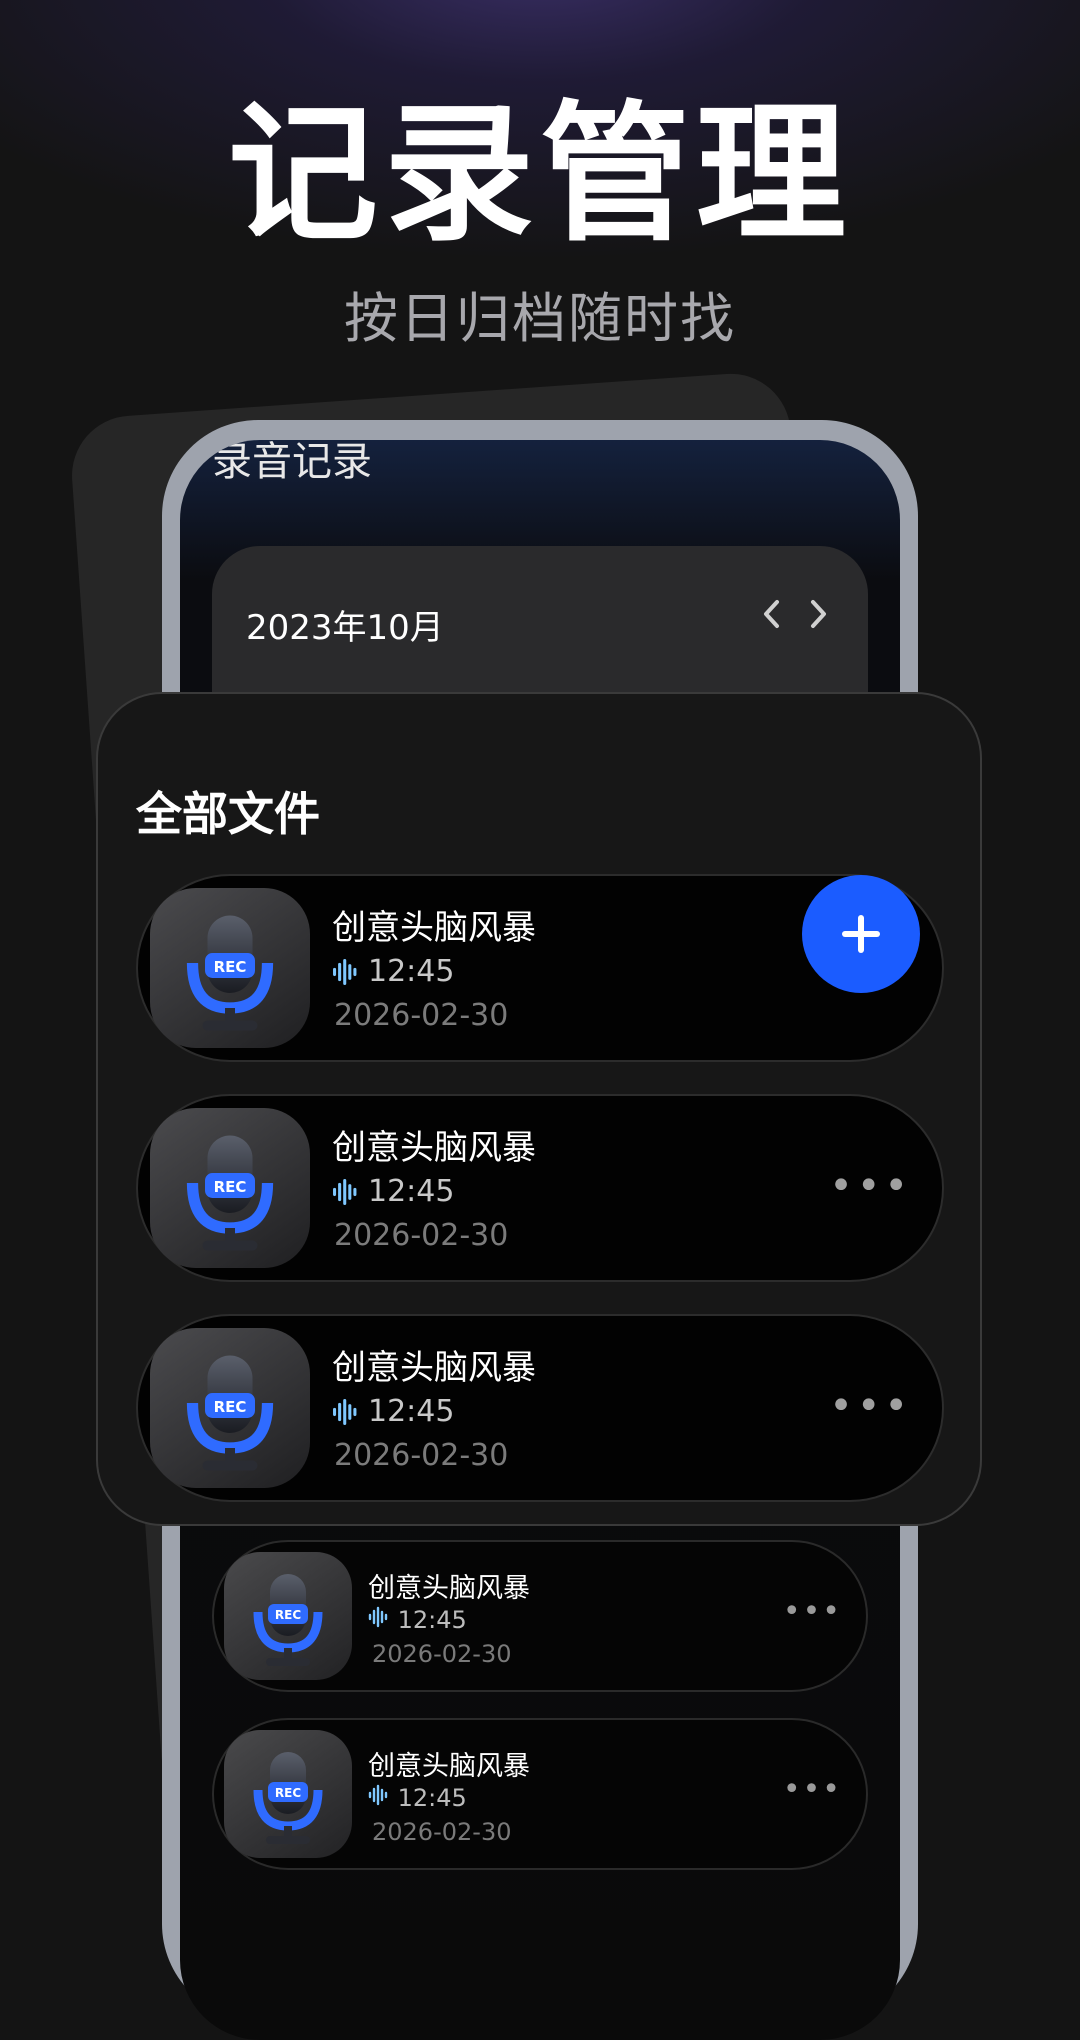  I want to click on chevron-left-icon, so click(772, 618).